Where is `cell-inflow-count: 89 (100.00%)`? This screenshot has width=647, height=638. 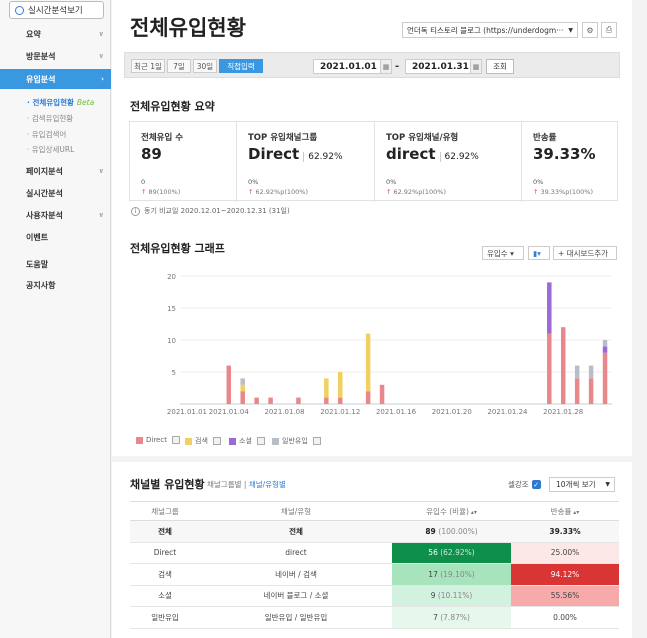 cell-inflow-count: 89 (100.00%) is located at coordinates (451, 531).